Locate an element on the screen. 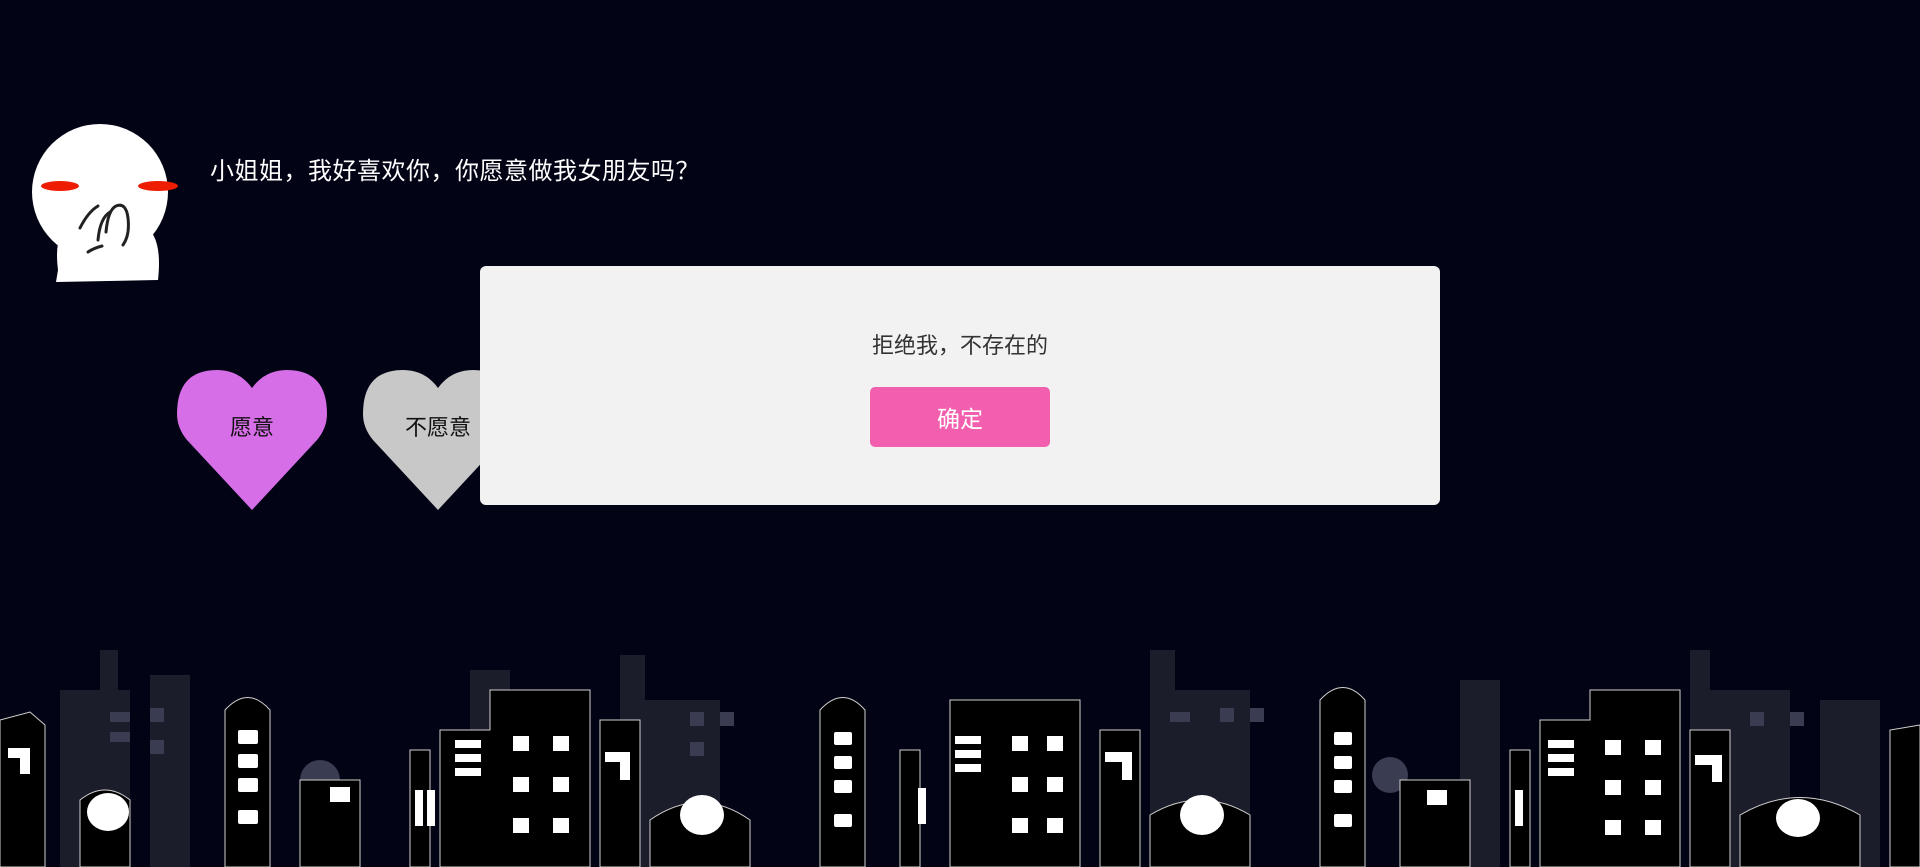 The height and width of the screenshot is (867, 1920). blushing-character-icon is located at coordinates (108, 205).